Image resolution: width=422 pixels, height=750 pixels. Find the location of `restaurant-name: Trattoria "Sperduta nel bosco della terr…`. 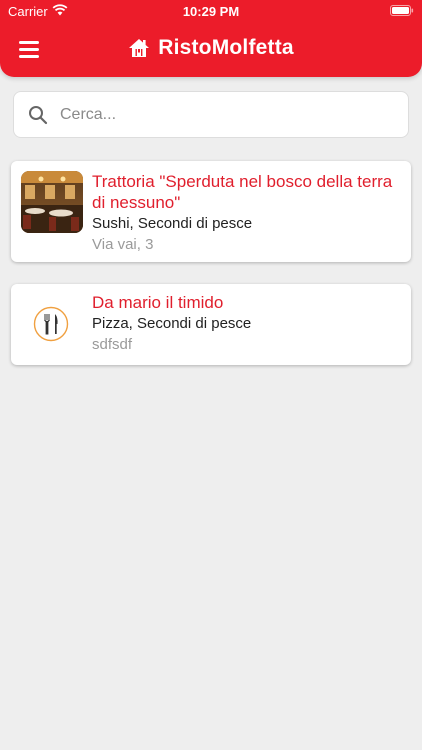

restaurant-name: Trattoria "Sperduta nel bosco della terr… is located at coordinates (242, 192).